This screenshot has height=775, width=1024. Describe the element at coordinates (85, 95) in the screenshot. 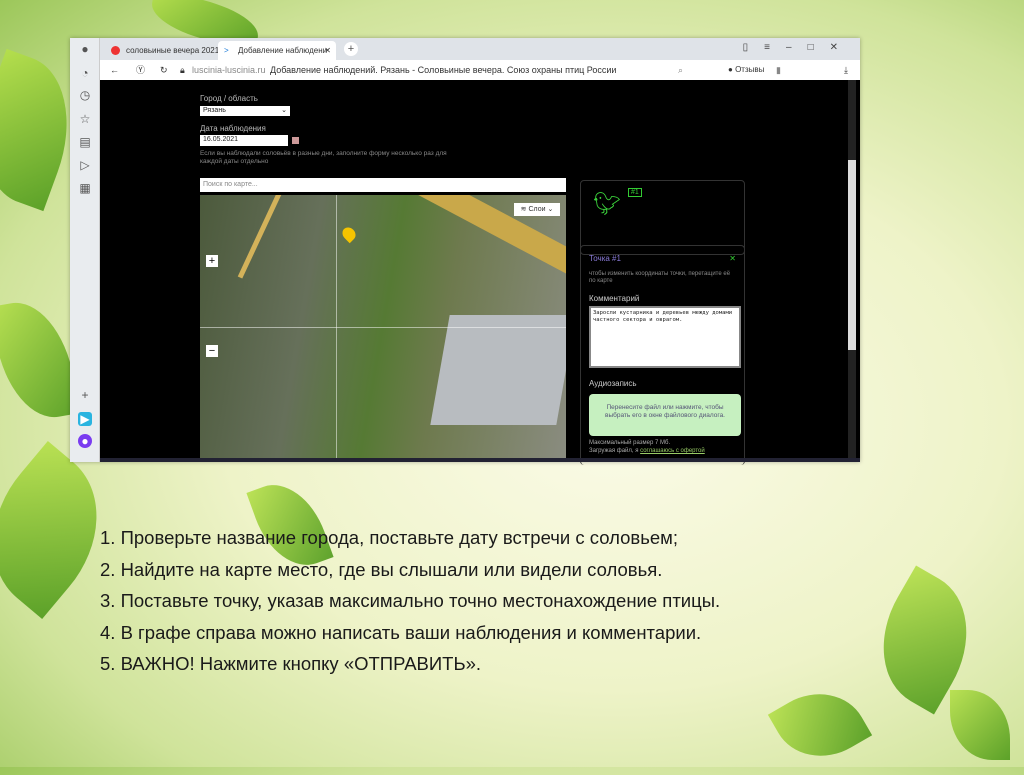

I see `history-icon: ◷` at that location.